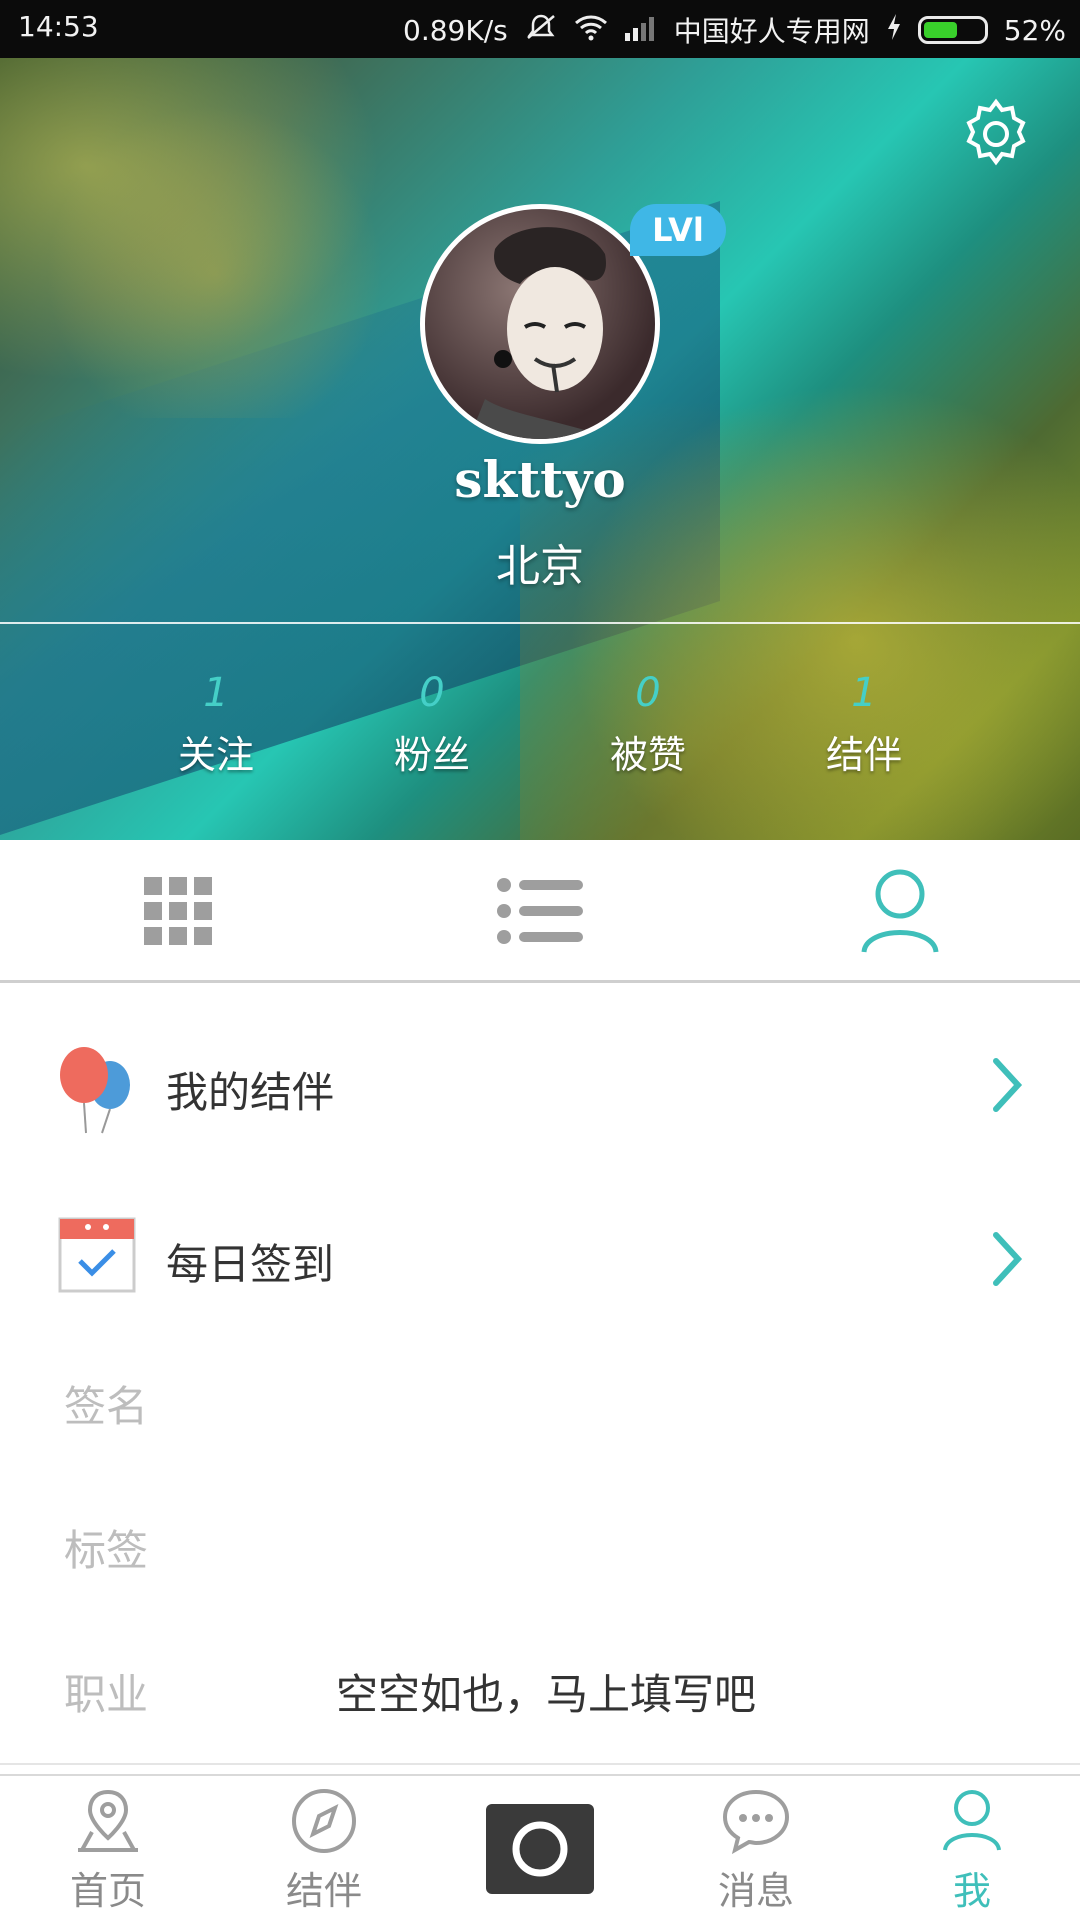 This screenshot has height=1922, width=1080. I want to click on stat-label: 粉丝, so click(431, 755).